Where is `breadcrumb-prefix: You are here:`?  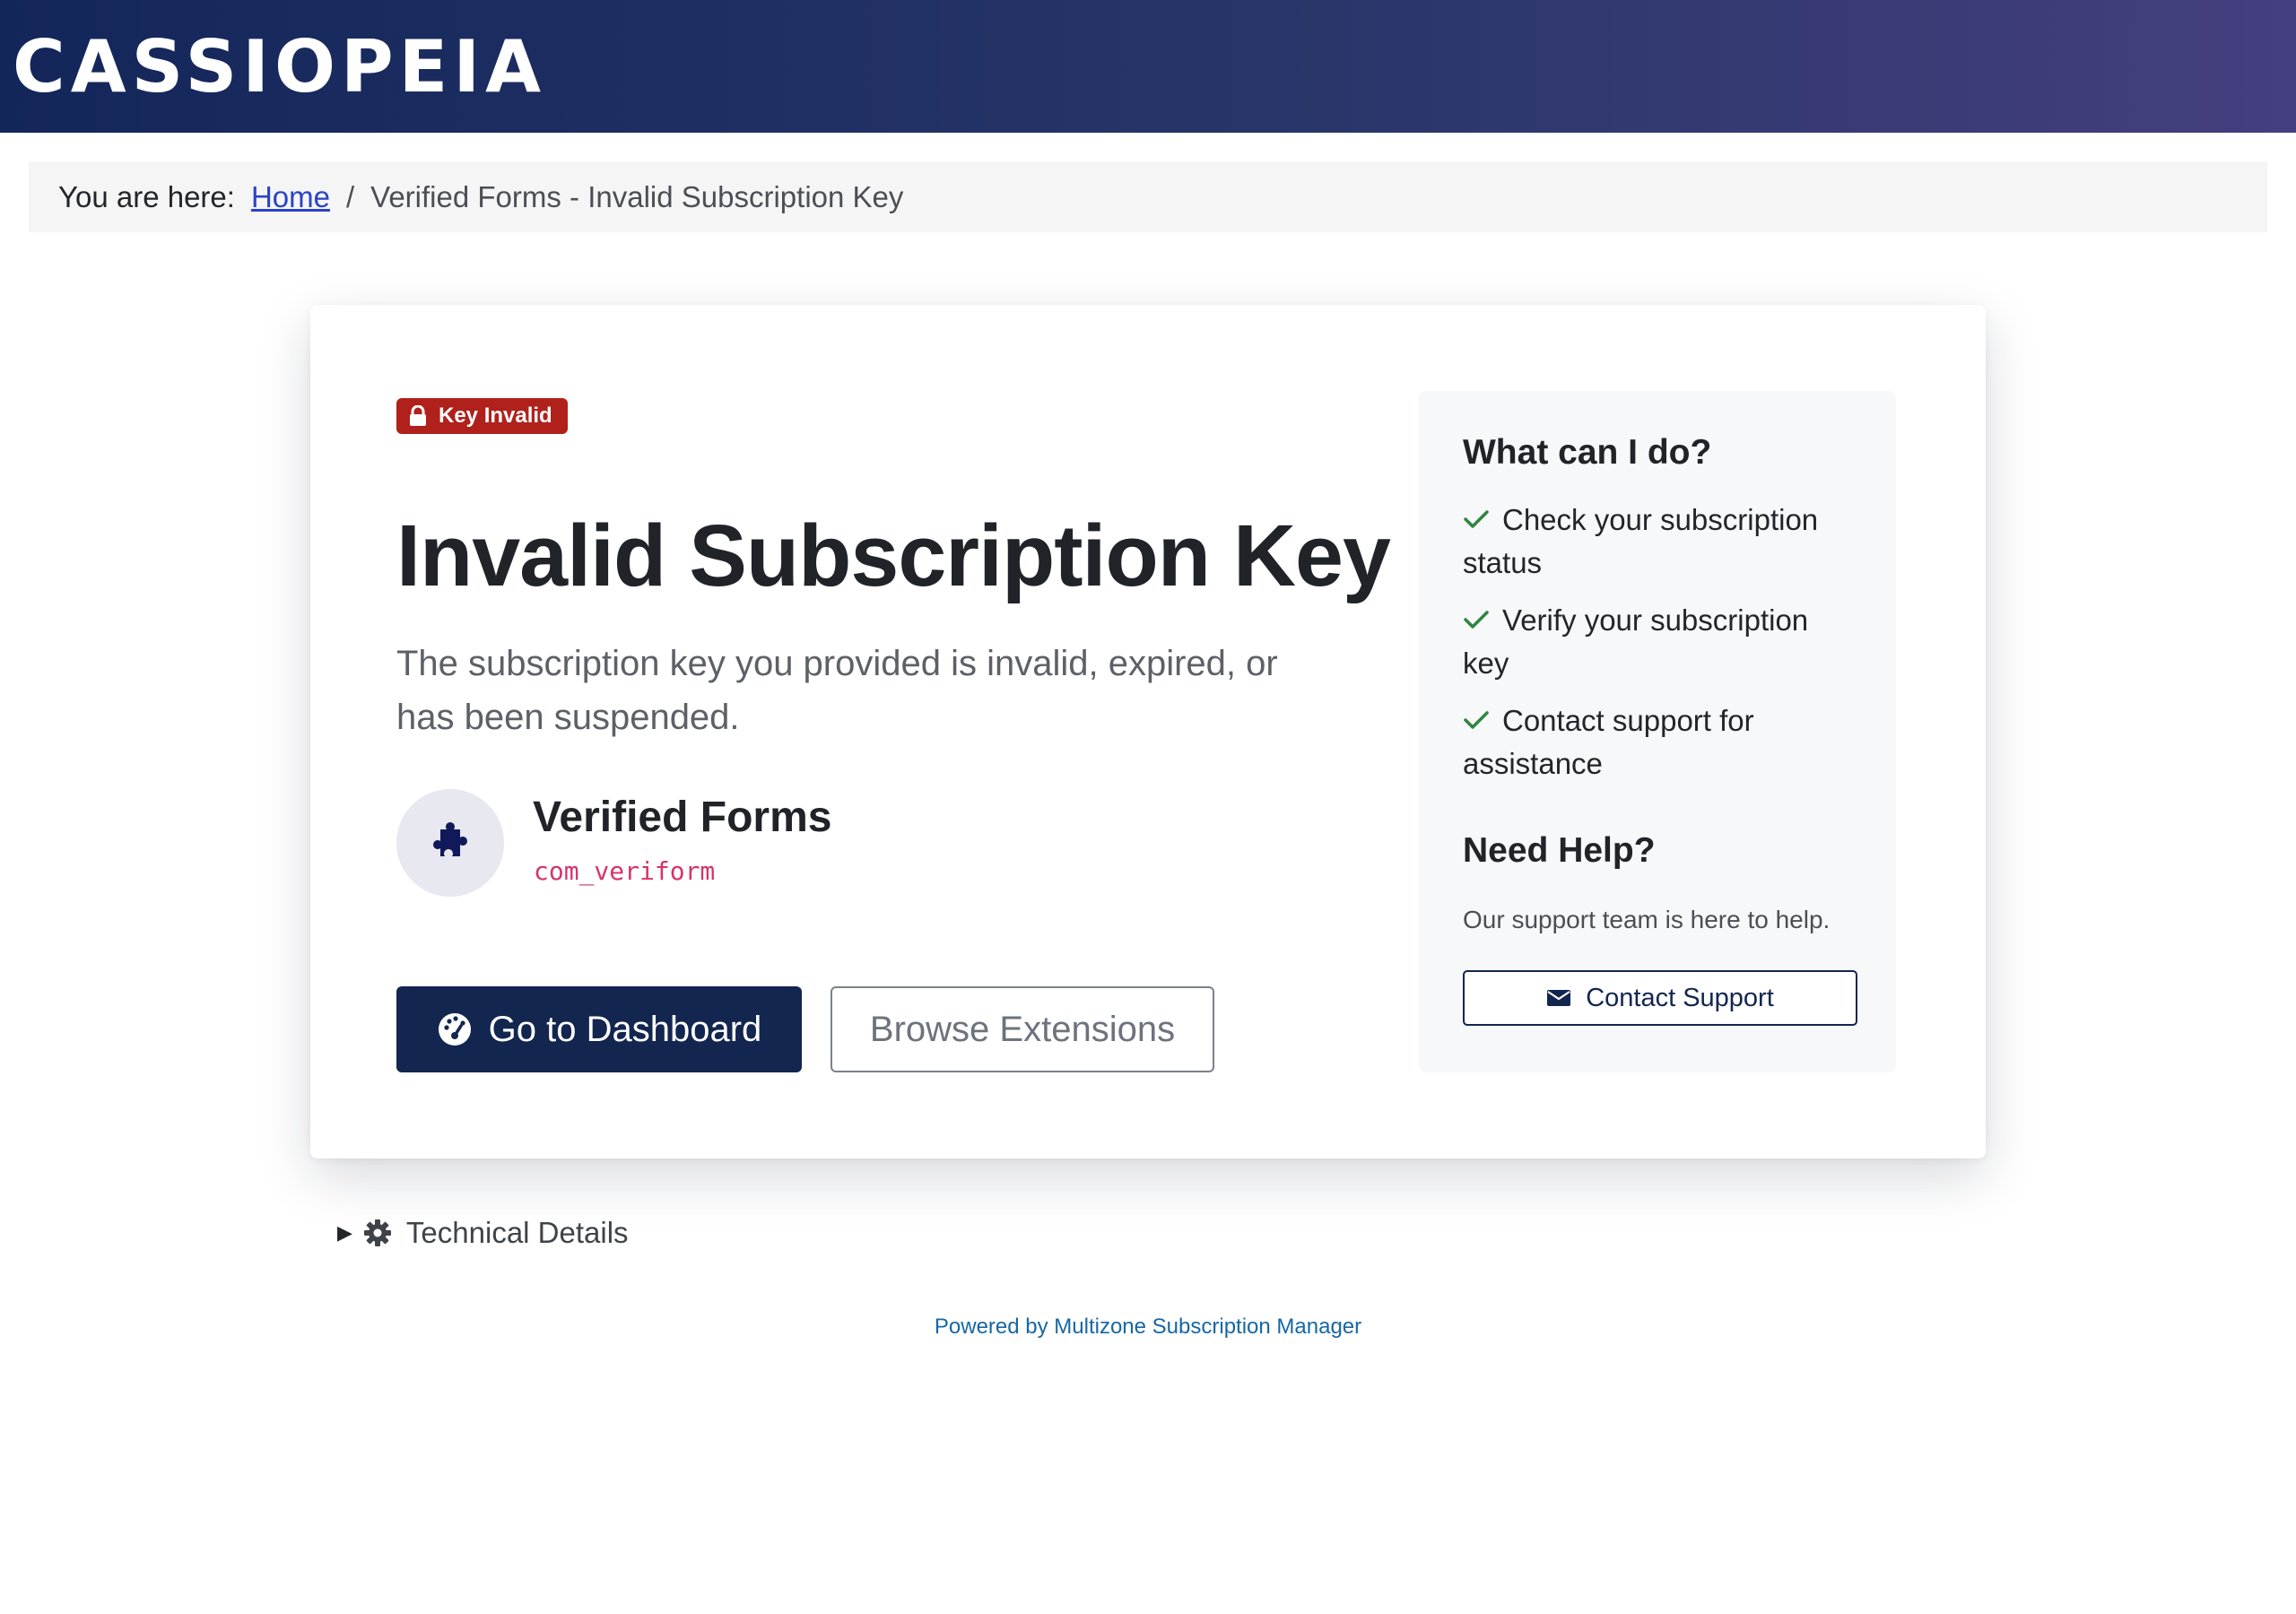 breadcrumb-prefix: You are here: is located at coordinates (146, 196).